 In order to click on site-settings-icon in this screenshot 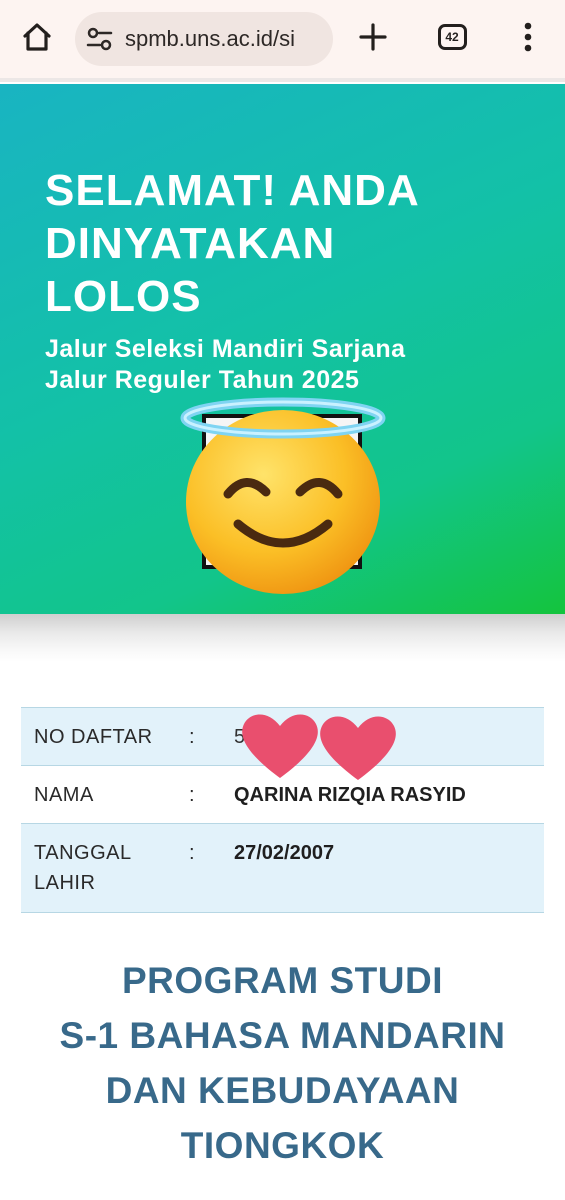, I will do `click(100, 39)`.